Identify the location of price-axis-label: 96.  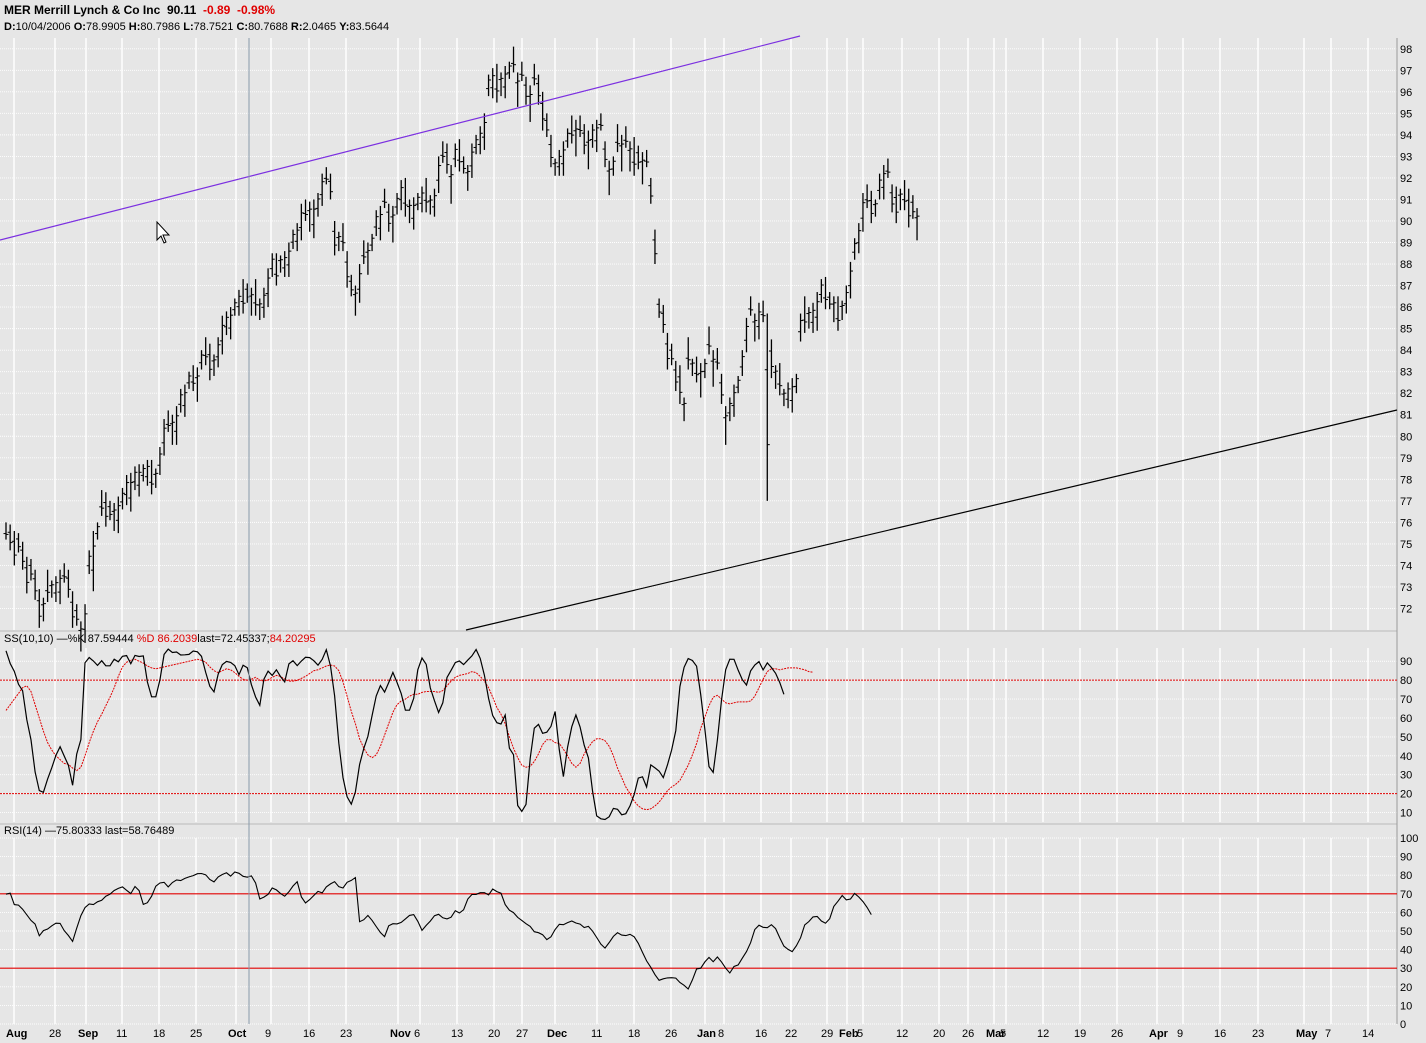
(1406, 93).